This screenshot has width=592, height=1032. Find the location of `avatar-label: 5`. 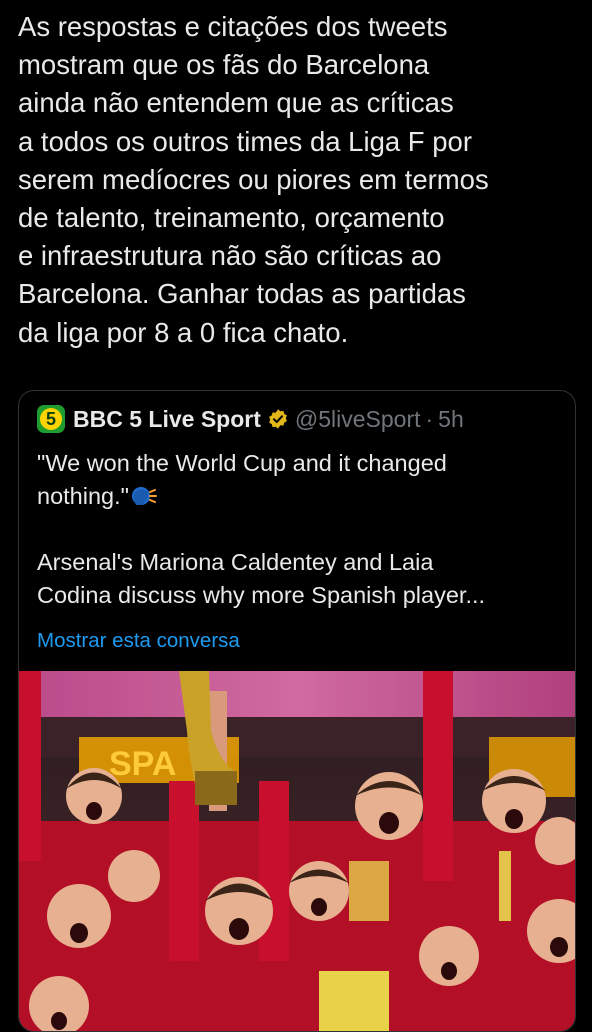

avatar-label: 5 is located at coordinates (51, 419).